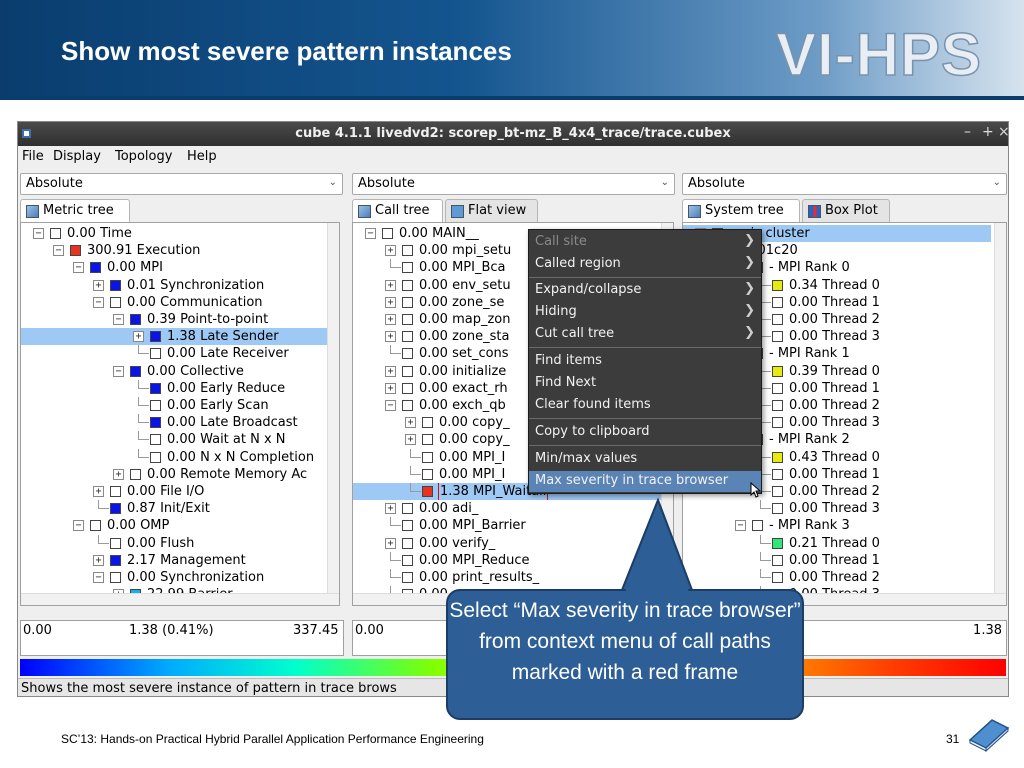 Image resolution: width=1024 pixels, height=768 pixels. What do you see at coordinates (645, 312) in the screenshot?
I see `menu-item-hiding: Hiding ❯` at bounding box center [645, 312].